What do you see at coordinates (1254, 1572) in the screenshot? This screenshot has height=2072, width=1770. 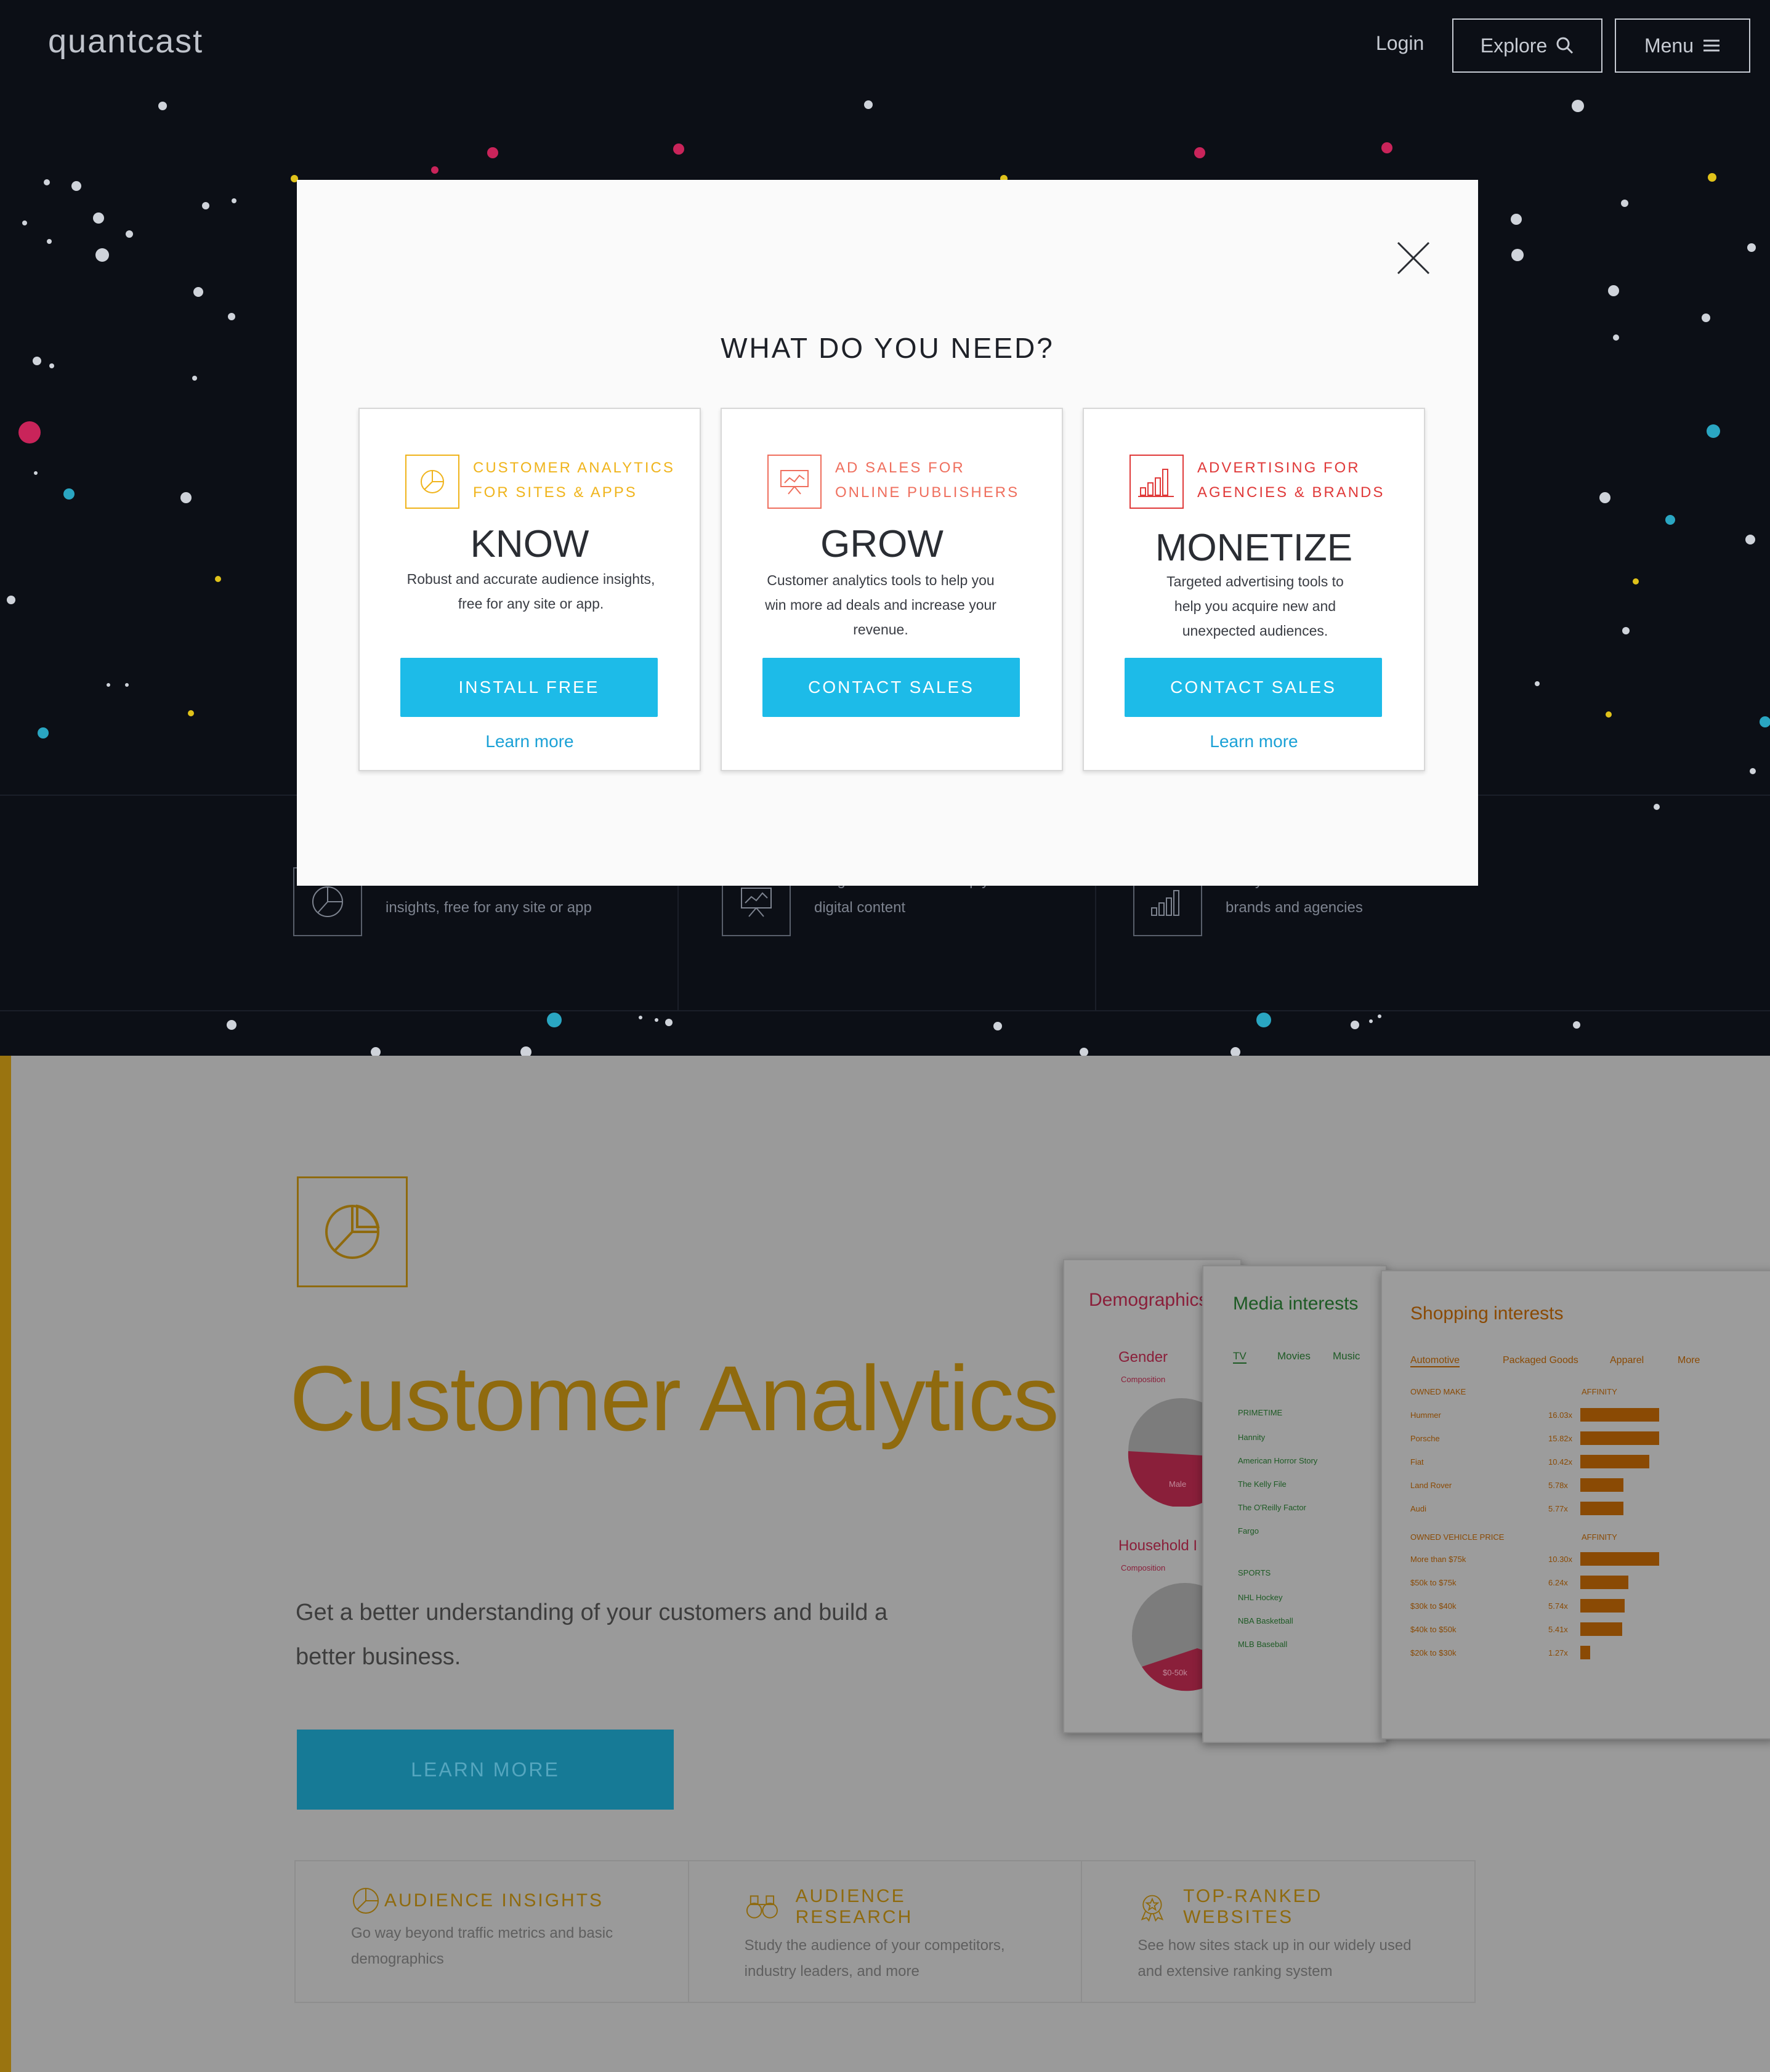 I see `sports-heading: SPORTS` at bounding box center [1254, 1572].